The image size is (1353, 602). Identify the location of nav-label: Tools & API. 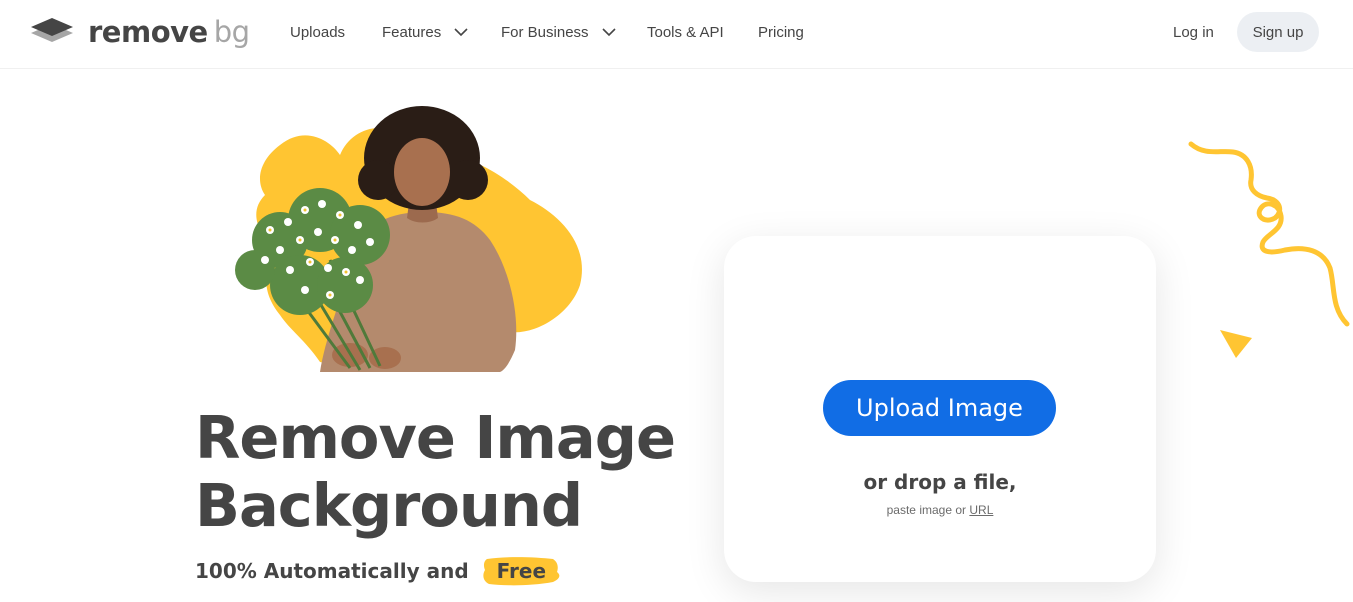
(685, 32).